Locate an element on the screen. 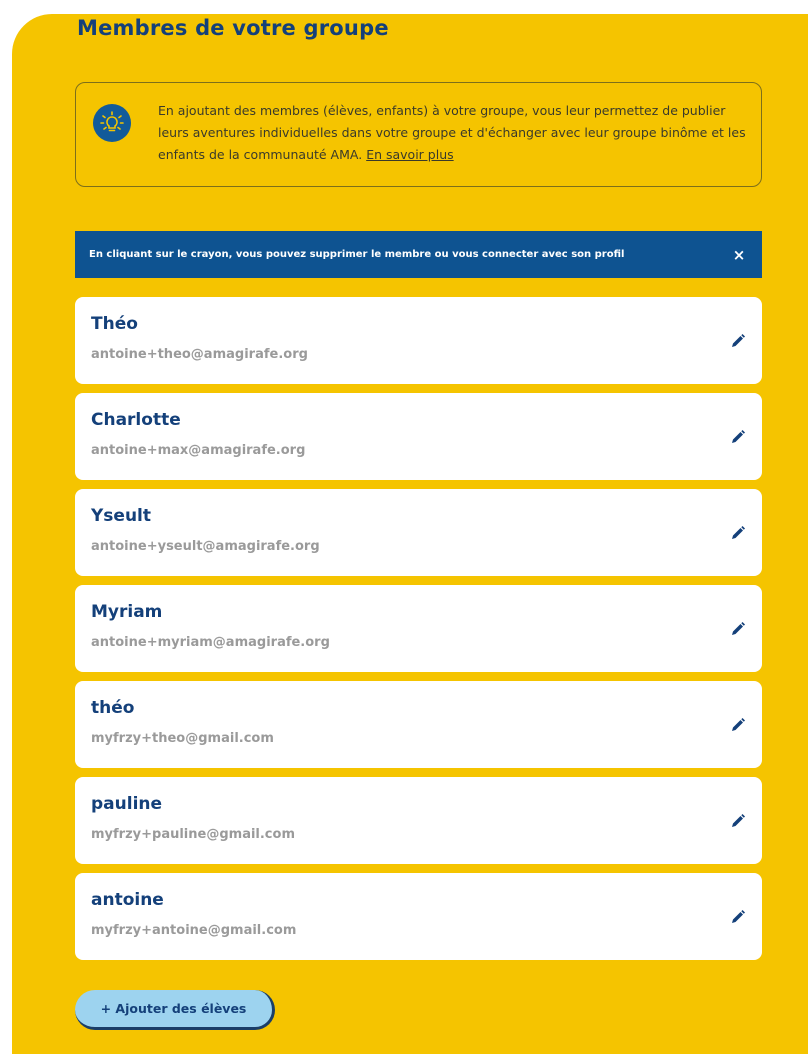 This screenshot has height=1054, width=808. member-card: Théo antoine+theo@amagirafe.org is located at coordinates (418, 340).